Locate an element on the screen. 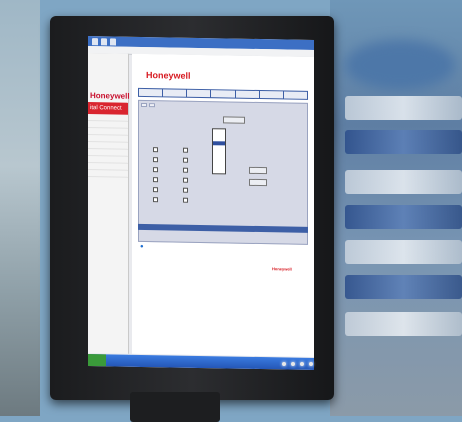  browser-icon: ● is located at coordinates (142, 246).